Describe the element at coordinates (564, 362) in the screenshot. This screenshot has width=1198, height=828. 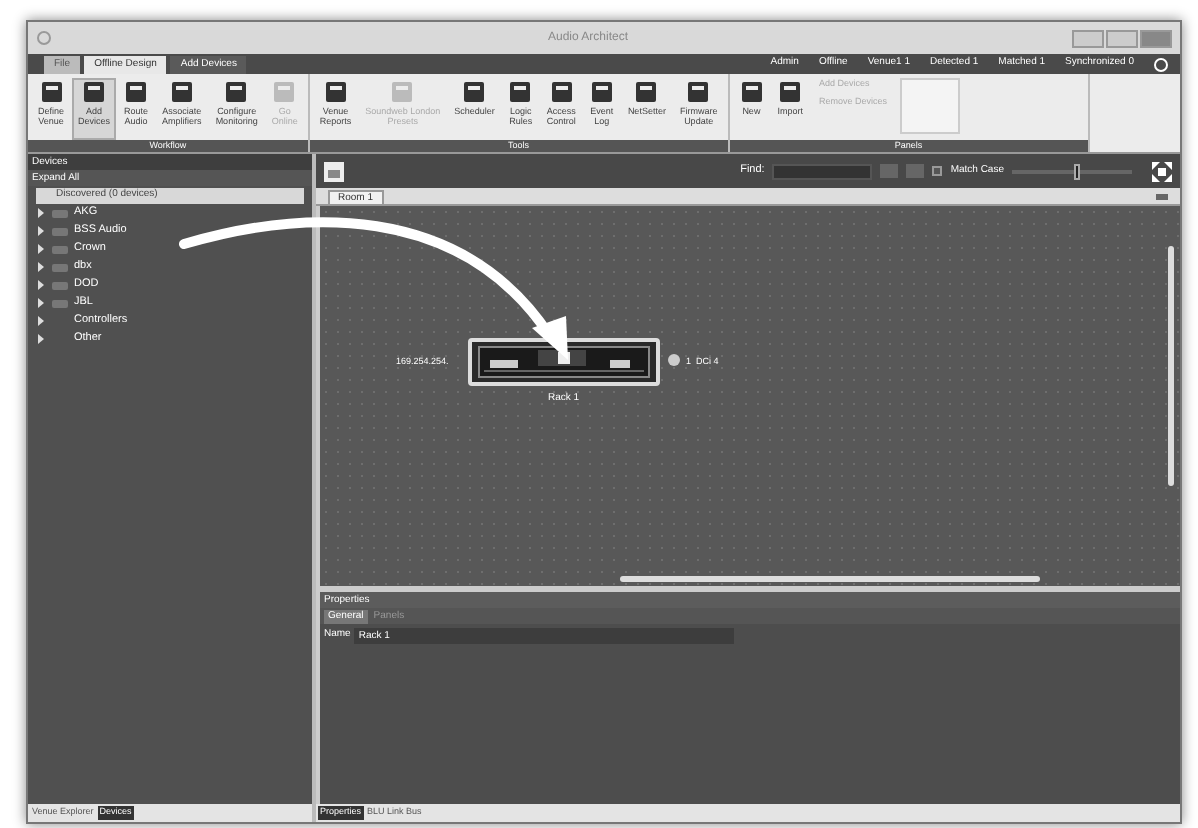
I see `rack-device` at that location.